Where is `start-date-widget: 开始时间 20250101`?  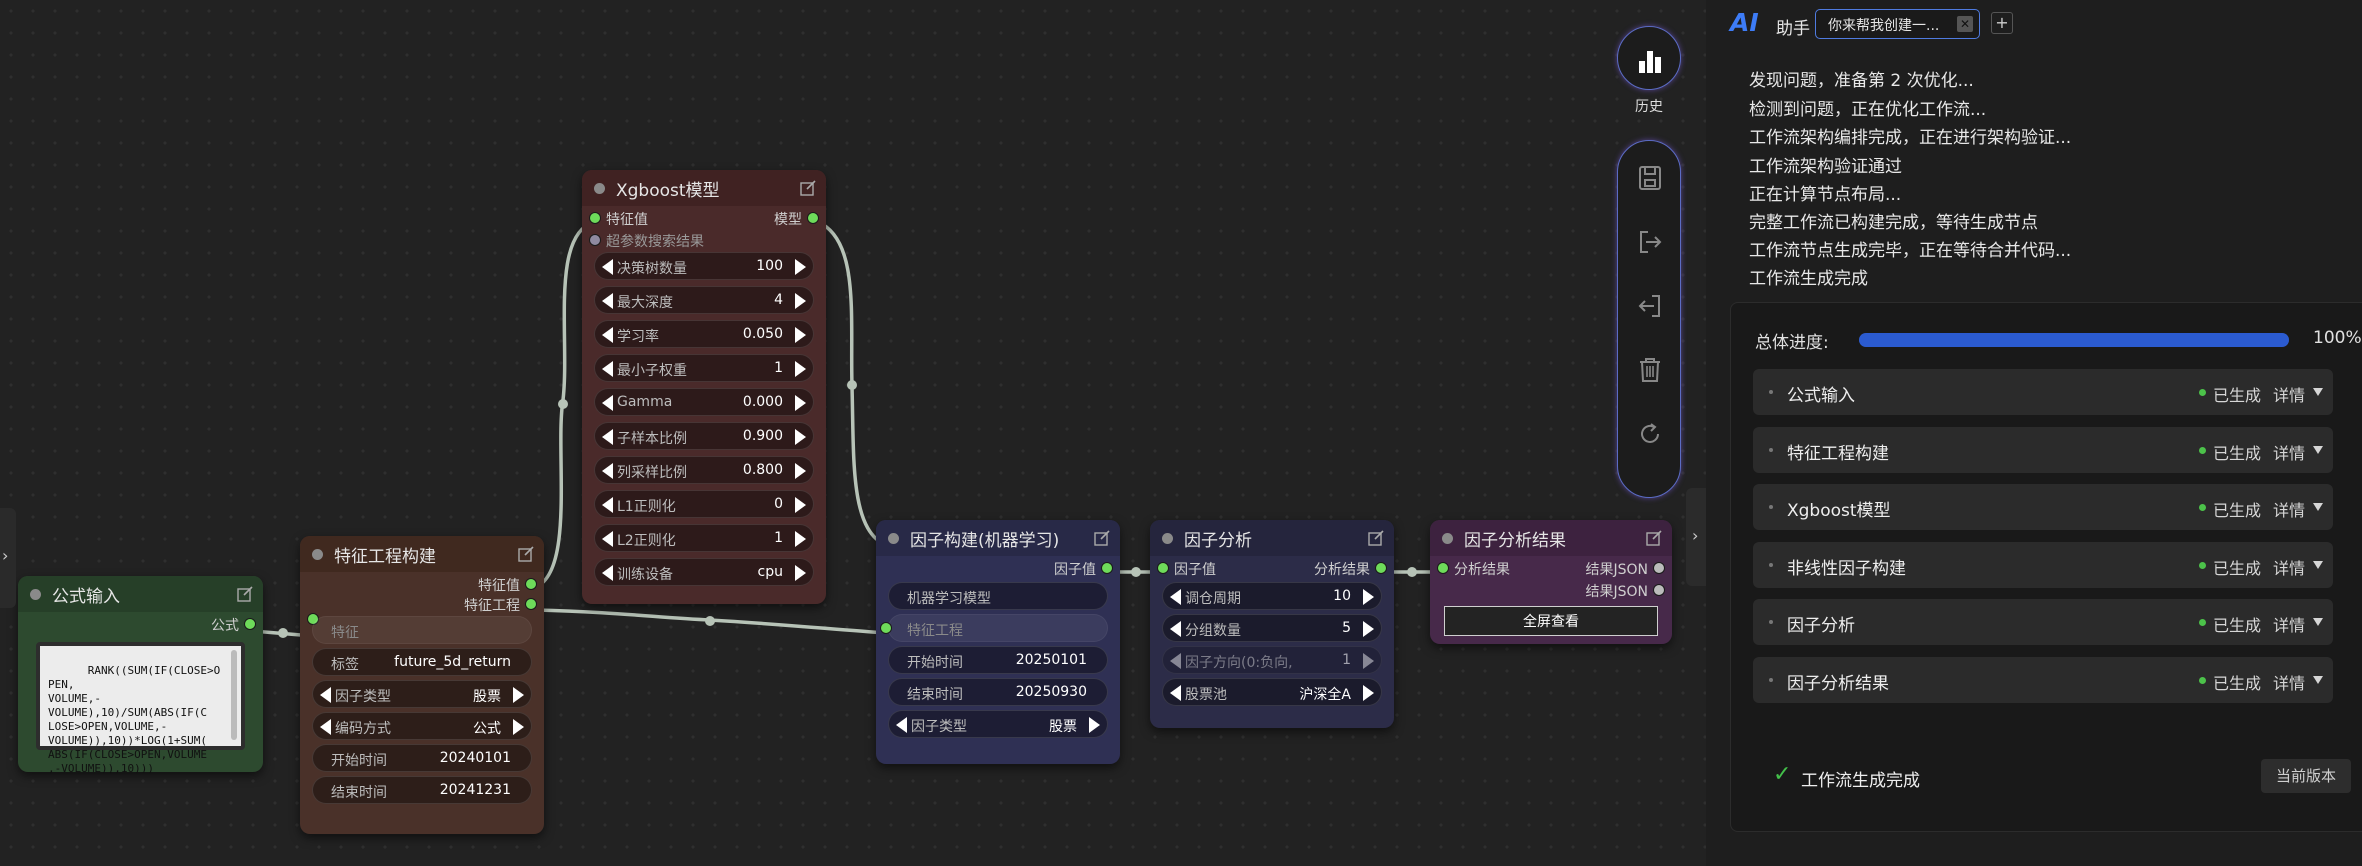 start-date-widget: 开始时间 20250101 is located at coordinates (998, 660).